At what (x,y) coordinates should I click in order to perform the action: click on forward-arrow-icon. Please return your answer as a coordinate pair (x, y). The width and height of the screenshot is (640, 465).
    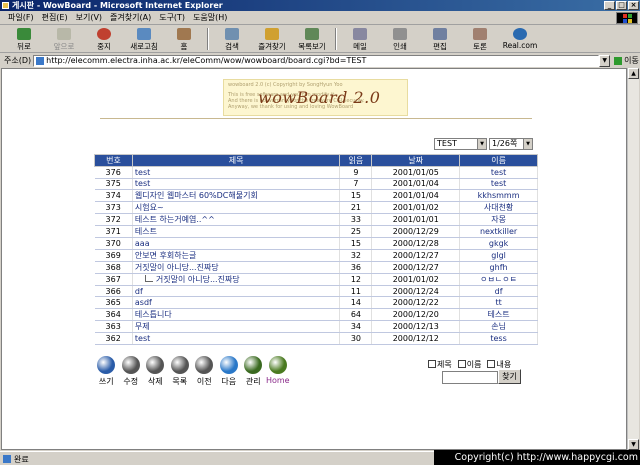
    Looking at the image, I should click on (64, 34).